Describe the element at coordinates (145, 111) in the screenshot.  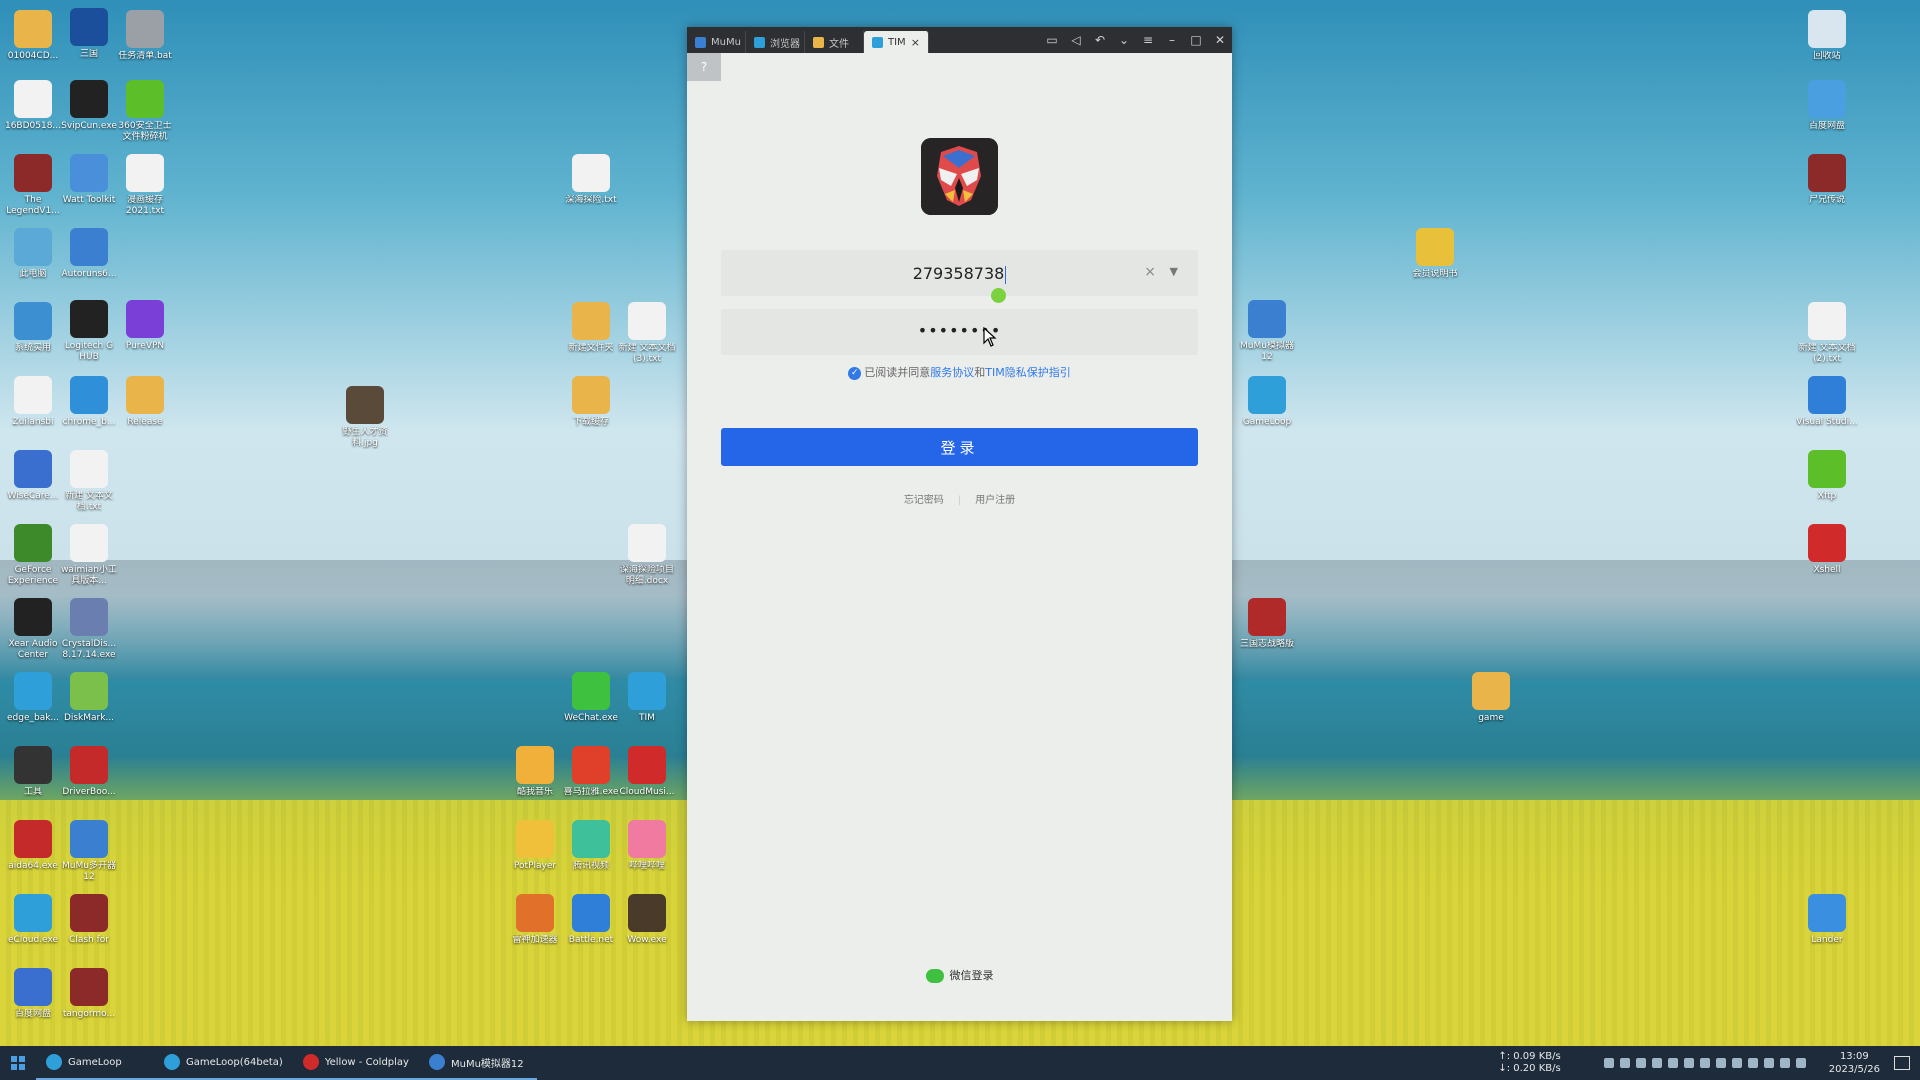
I see `desktop-icon: 360安全卫士文件粉碎机` at that location.